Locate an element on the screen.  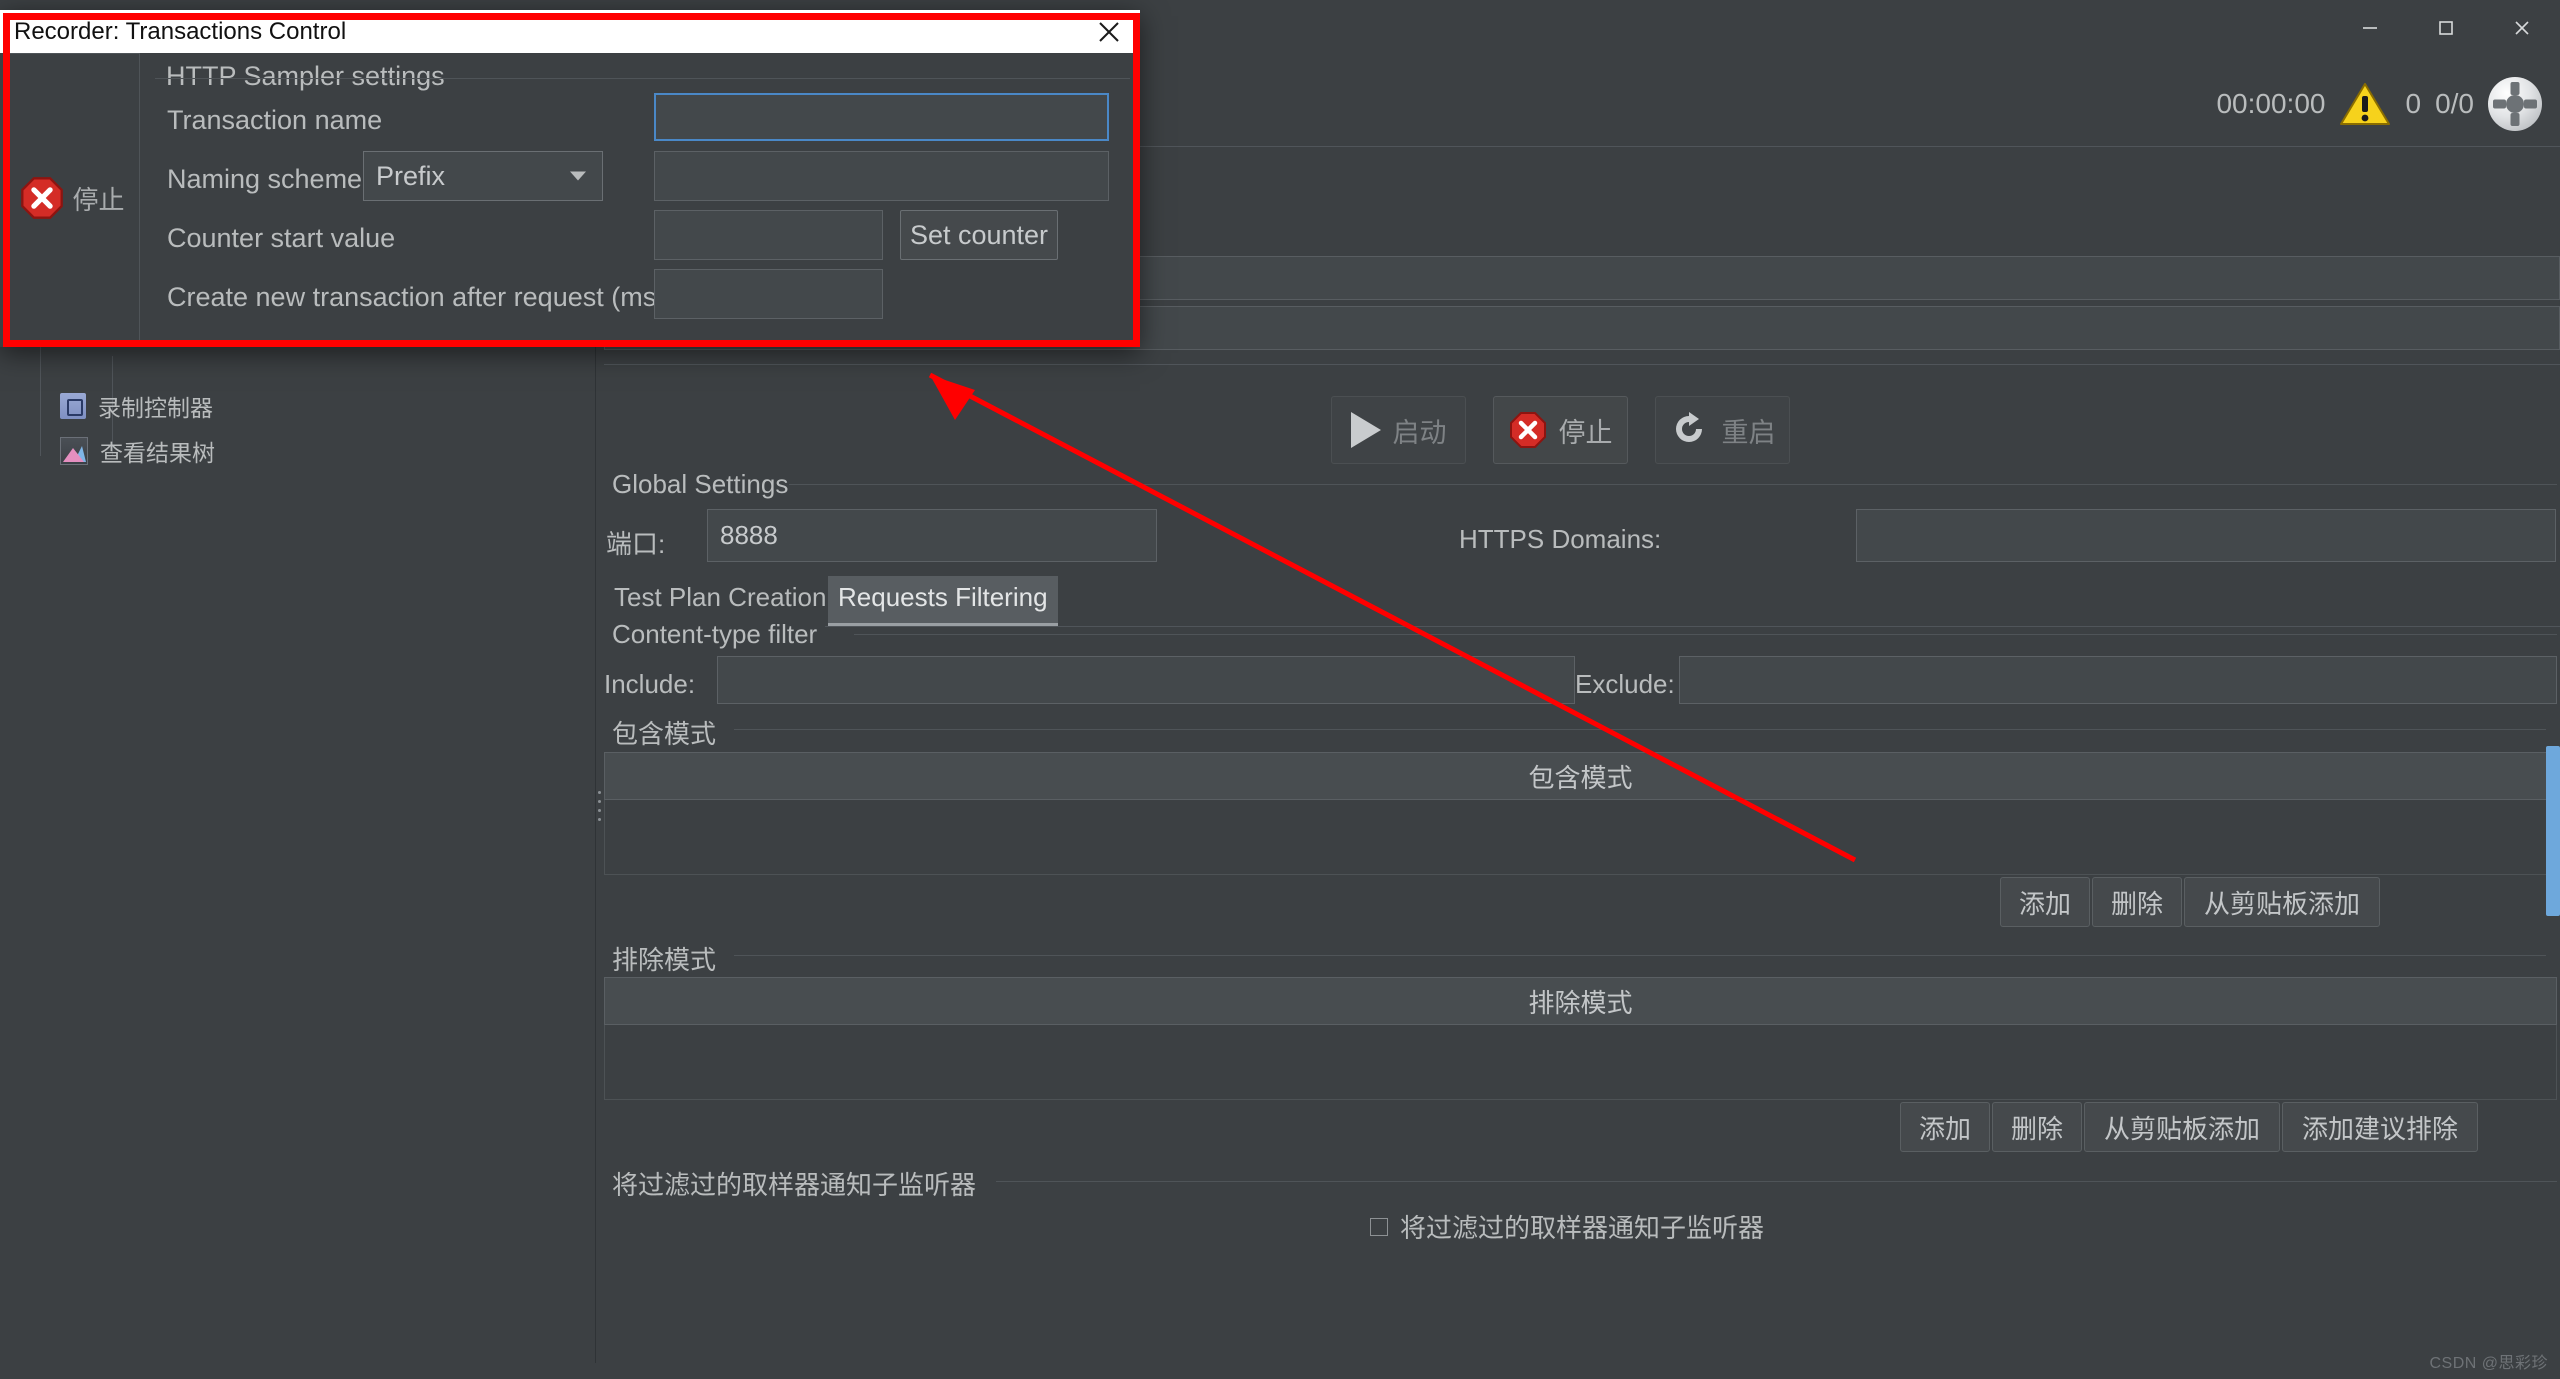
close-button is located at coordinates (2522, 28).